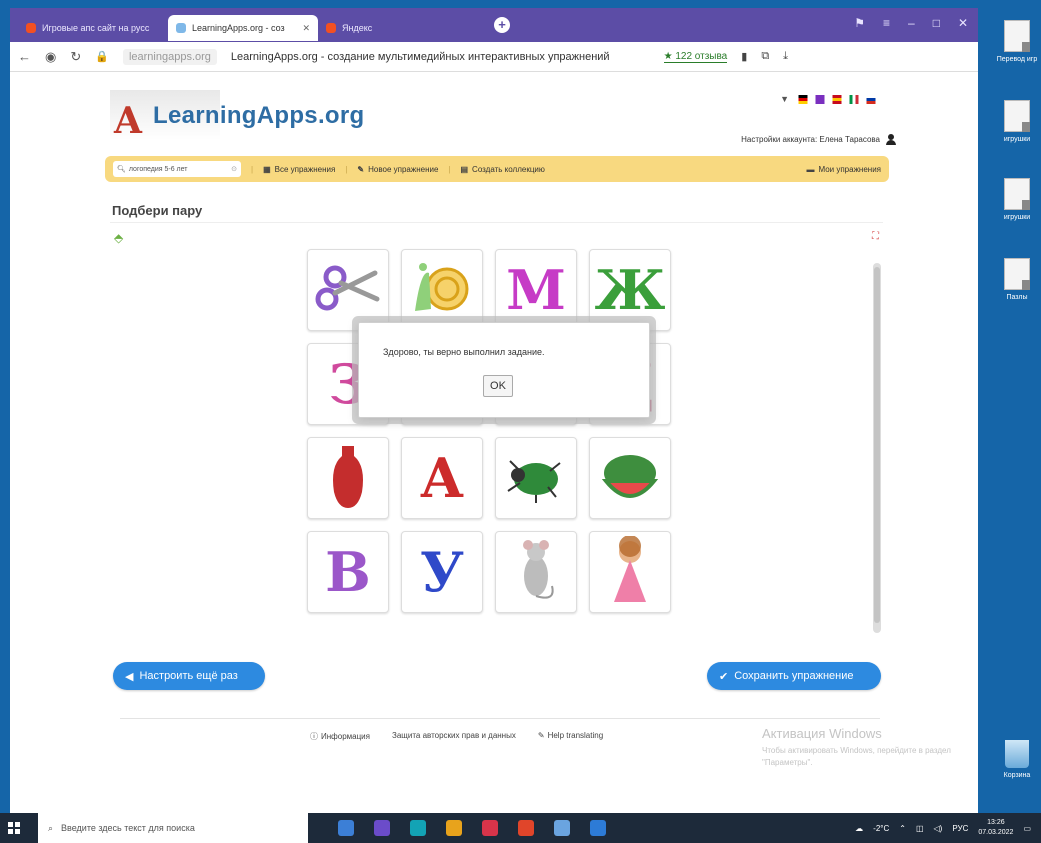  I want to click on menu-all-exercises: ▦ Все упражнения, so click(299, 169).